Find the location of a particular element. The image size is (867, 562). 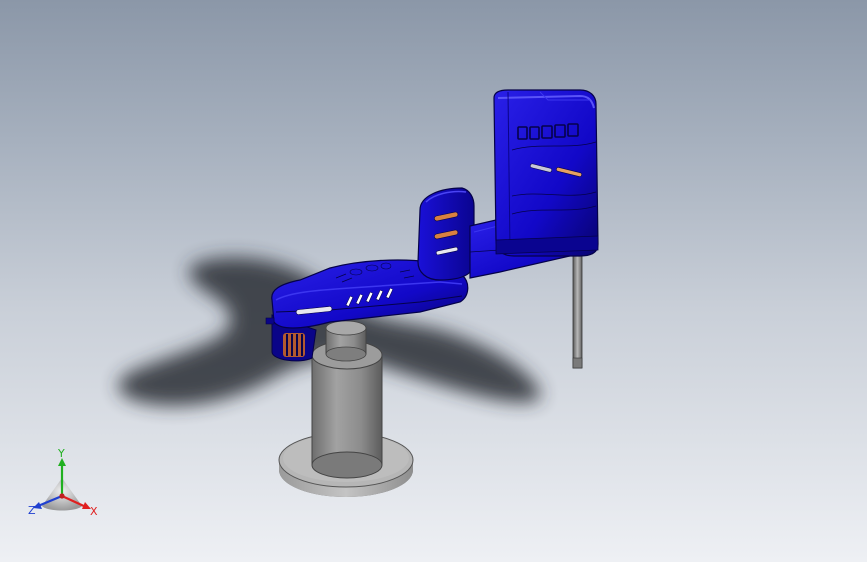

elbow-joint is located at coordinates (446, 234).